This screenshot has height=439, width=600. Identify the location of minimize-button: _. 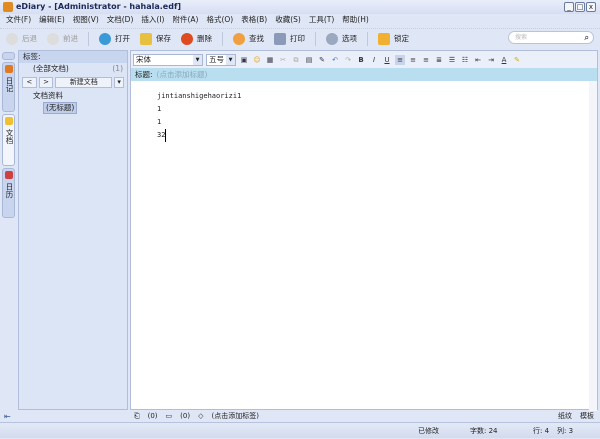
(569, 7).